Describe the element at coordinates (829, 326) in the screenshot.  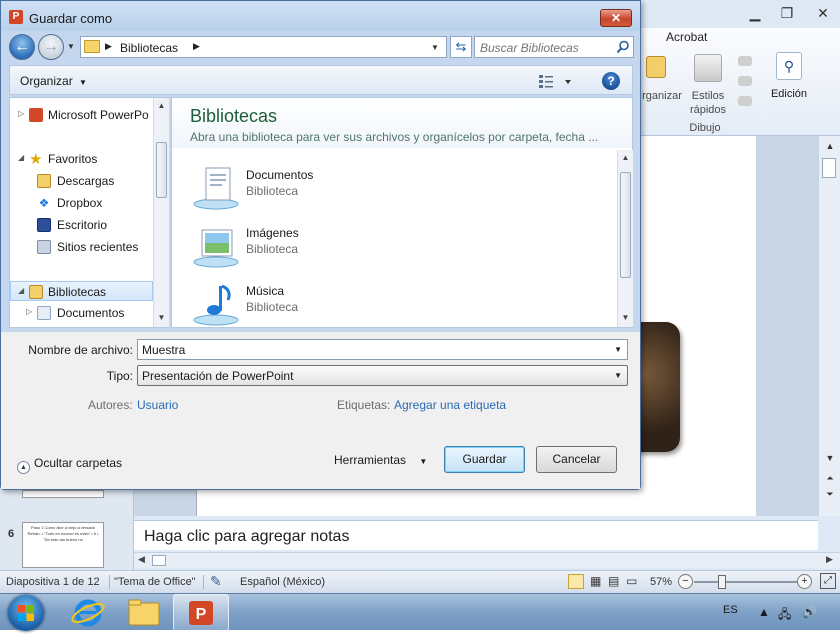
I see `slide-vertical-scrollbar: ▲ ▼ ⏶ ⏷` at that location.